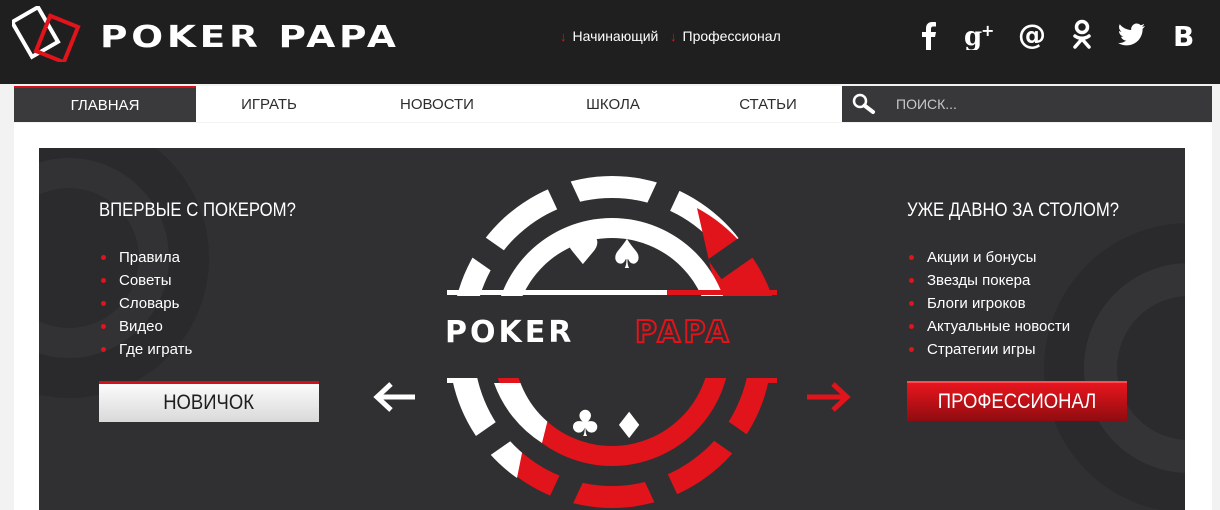 The height and width of the screenshot is (510, 1220). I want to click on right-column-title: УЖЕ ДАВНО ЗА СТОЛОМ?, so click(1013, 210).